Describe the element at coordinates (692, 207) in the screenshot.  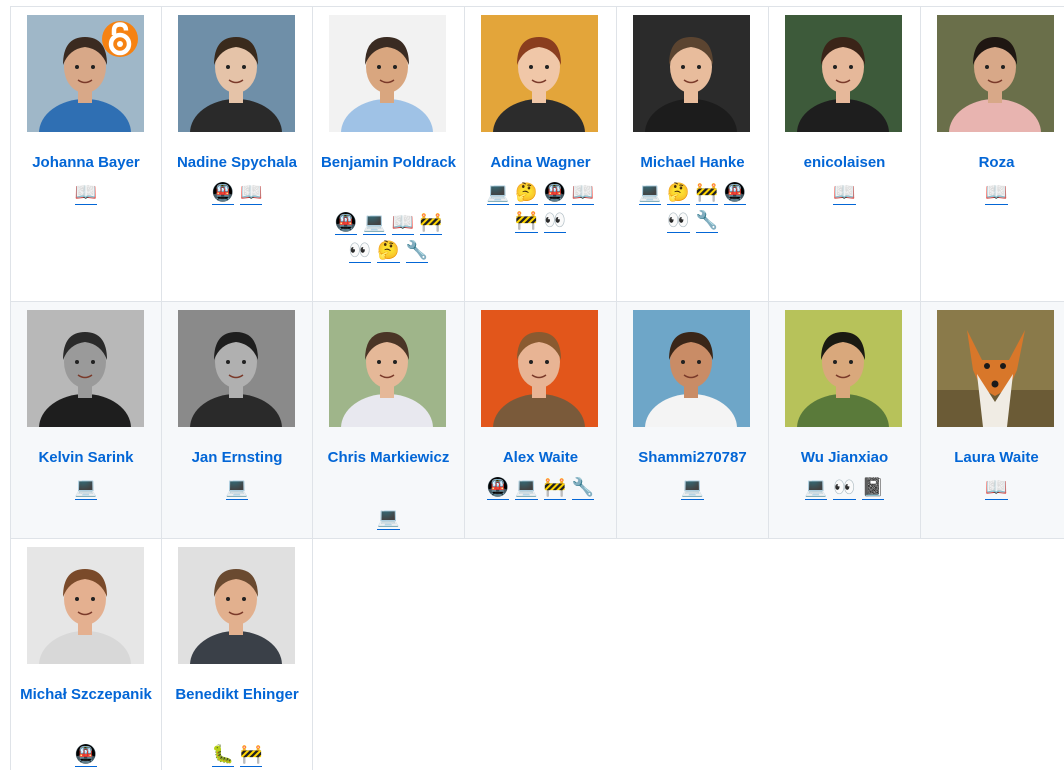
I see `contribution-types: 💻 🤔 🚧 🚇 👀 🔧` at that location.